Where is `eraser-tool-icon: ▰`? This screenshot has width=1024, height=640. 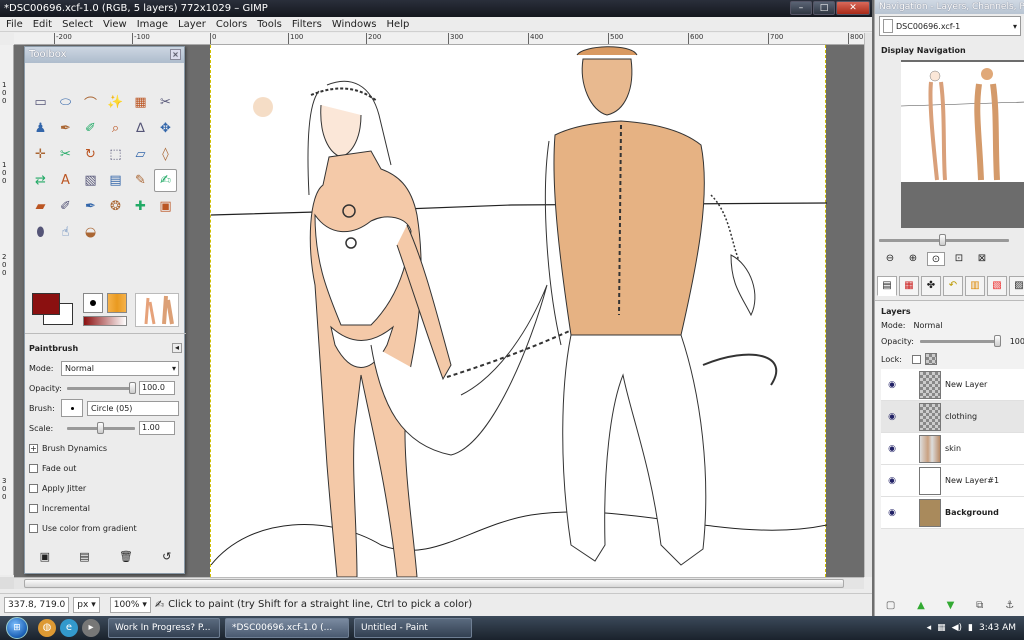
eraser-tool-icon: ▰ is located at coordinates (40, 206).